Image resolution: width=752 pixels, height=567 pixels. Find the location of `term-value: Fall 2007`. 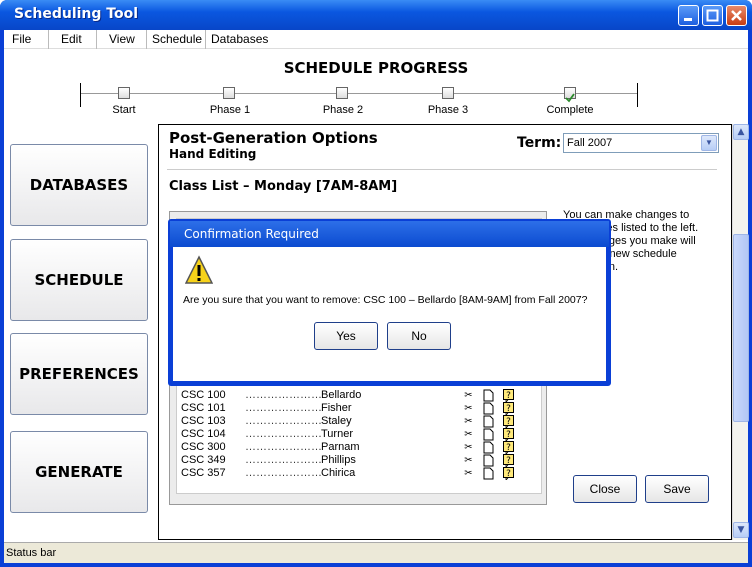

term-value: Fall 2007 is located at coordinates (590, 143).